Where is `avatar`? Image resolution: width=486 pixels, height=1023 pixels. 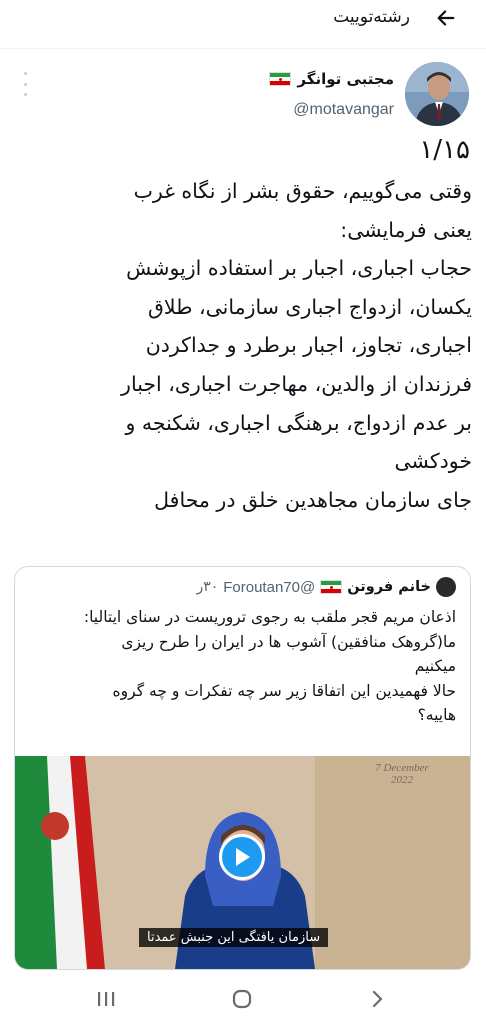 avatar is located at coordinates (437, 94).